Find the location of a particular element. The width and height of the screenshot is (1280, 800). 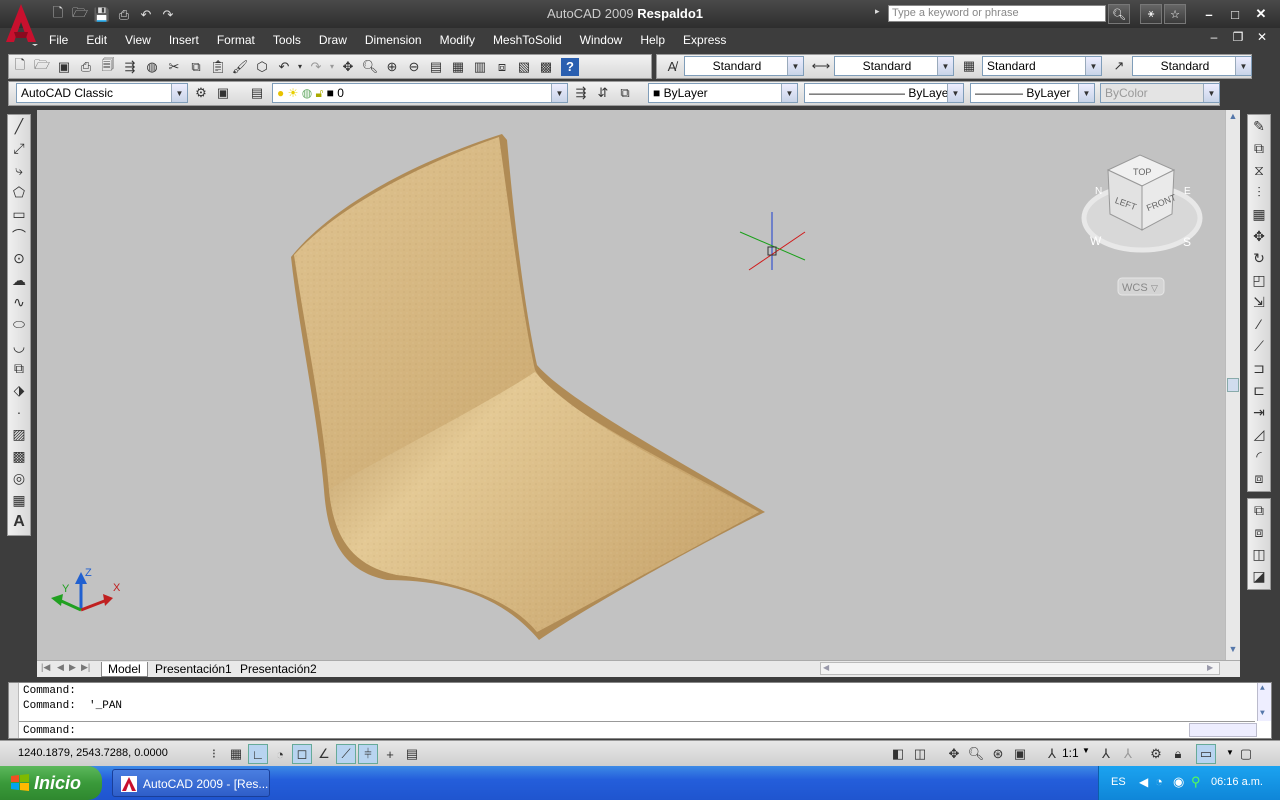

copy-icon: ⧉ is located at coordinates (196, 67).